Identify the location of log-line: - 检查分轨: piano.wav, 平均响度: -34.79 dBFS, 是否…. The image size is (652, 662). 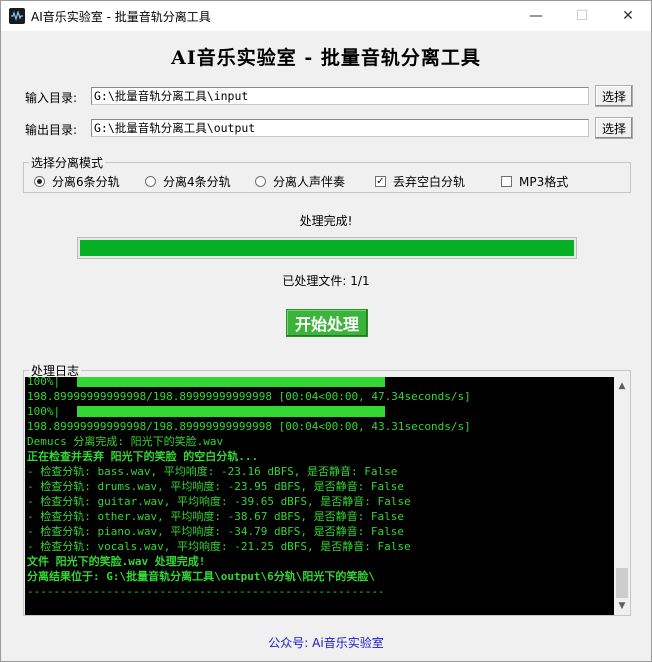
(216, 531).